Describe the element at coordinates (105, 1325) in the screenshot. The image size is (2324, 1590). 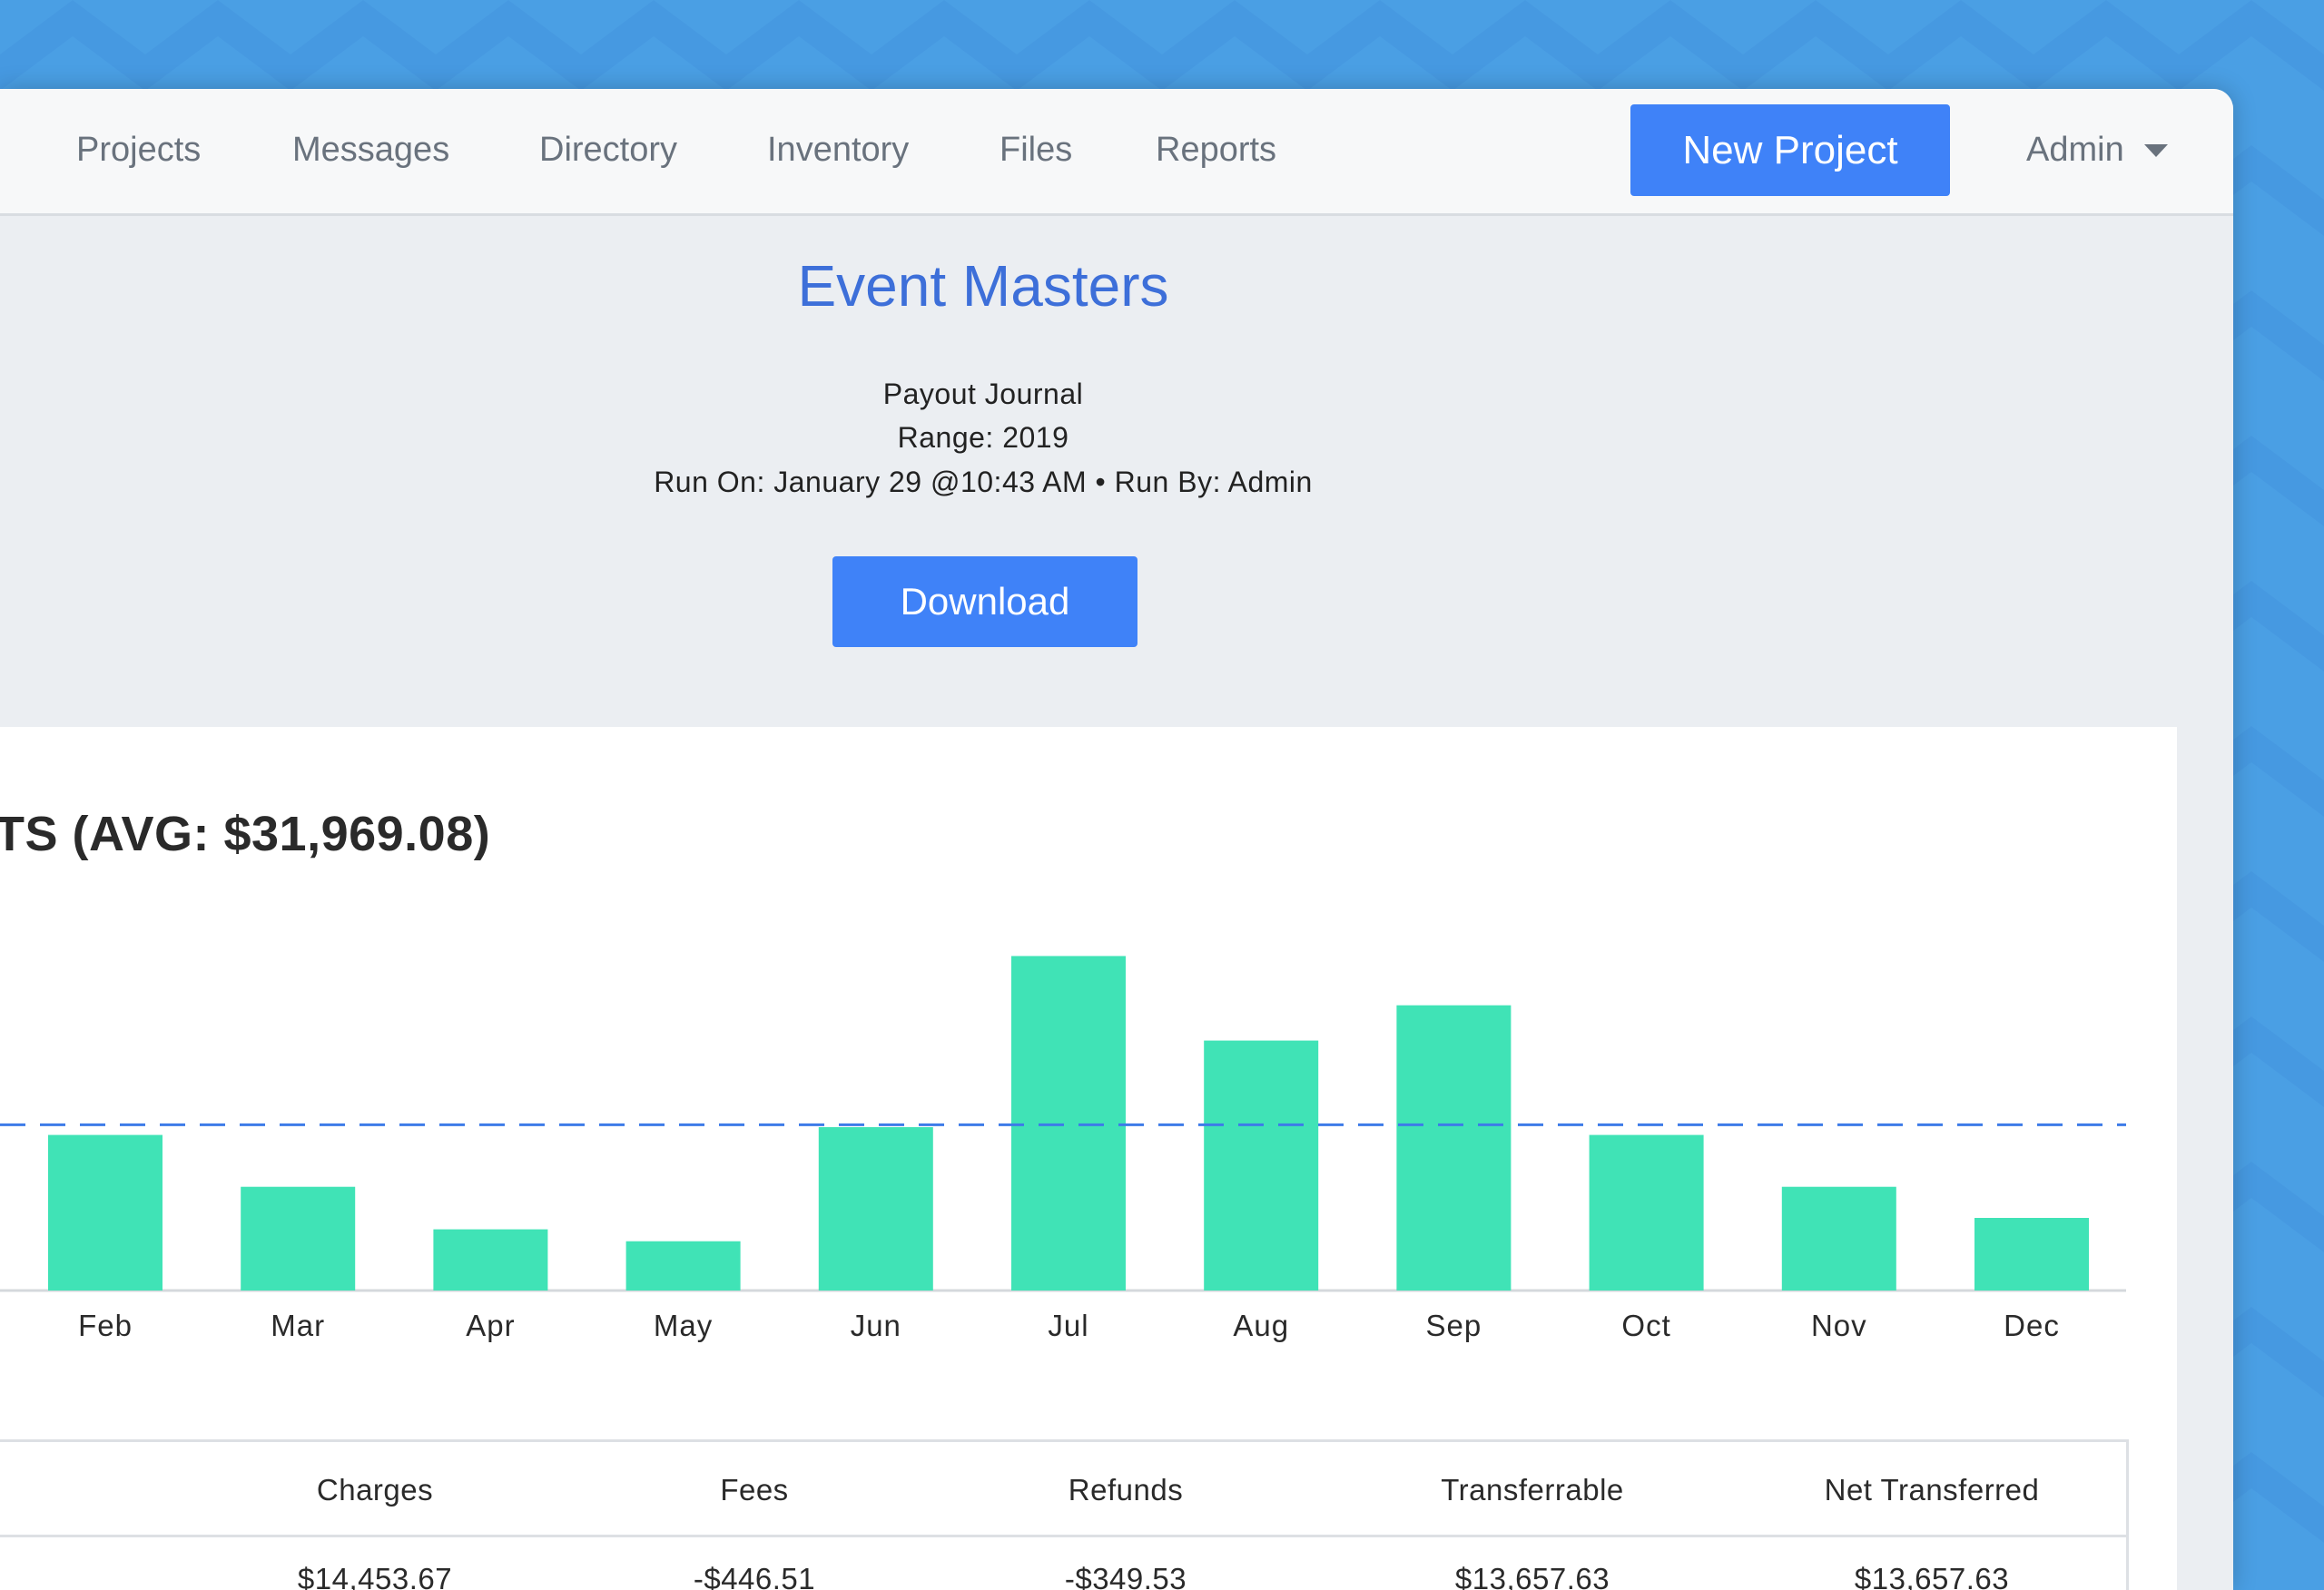
I see `x-tick-label-feb: Feb` at that location.